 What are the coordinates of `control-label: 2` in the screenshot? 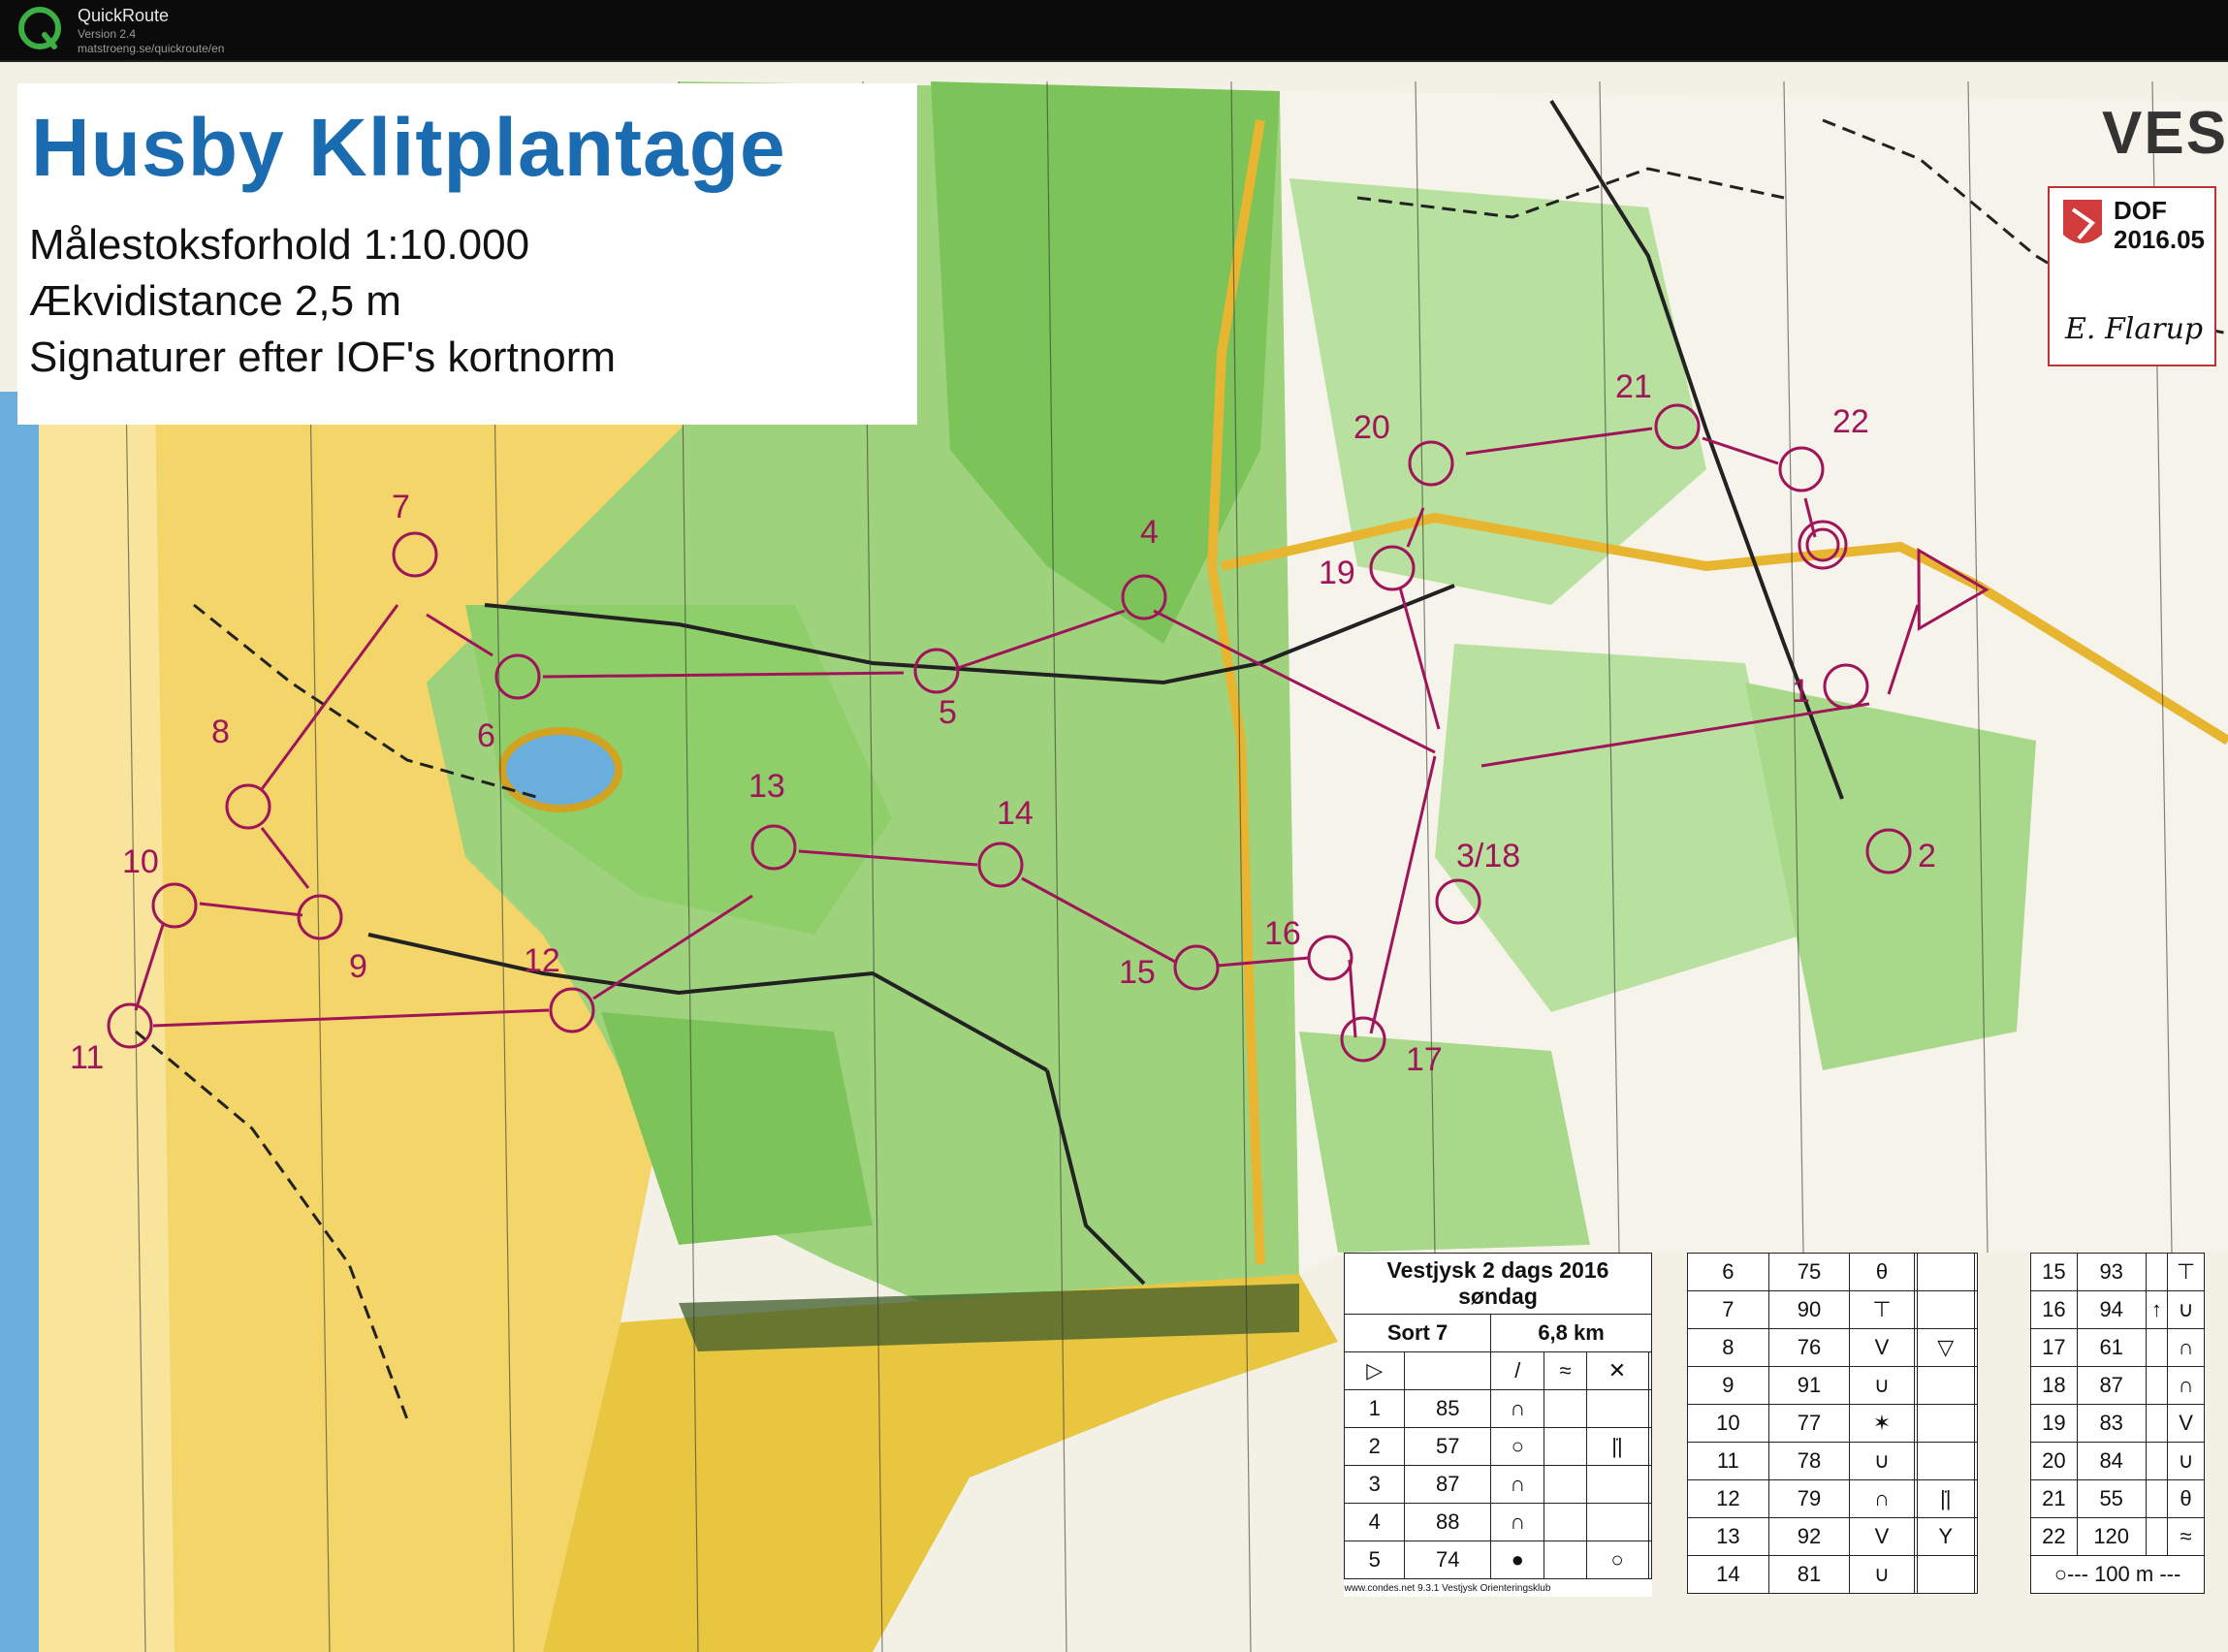 It's located at (1927, 856).